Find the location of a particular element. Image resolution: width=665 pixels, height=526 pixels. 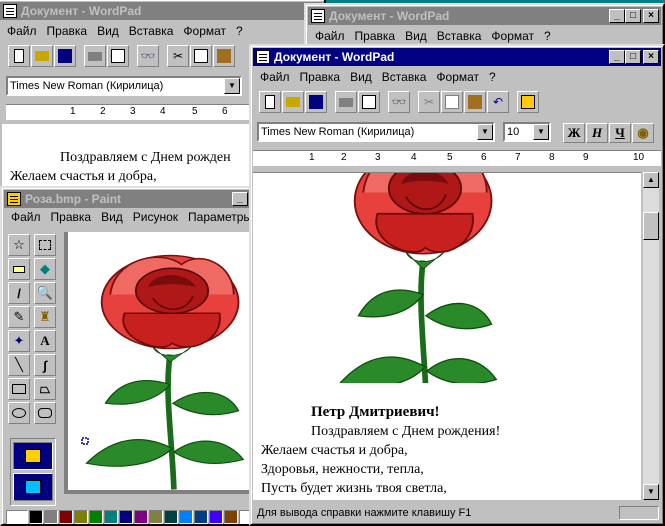

paint-canvas-area is located at coordinates (158, 363).